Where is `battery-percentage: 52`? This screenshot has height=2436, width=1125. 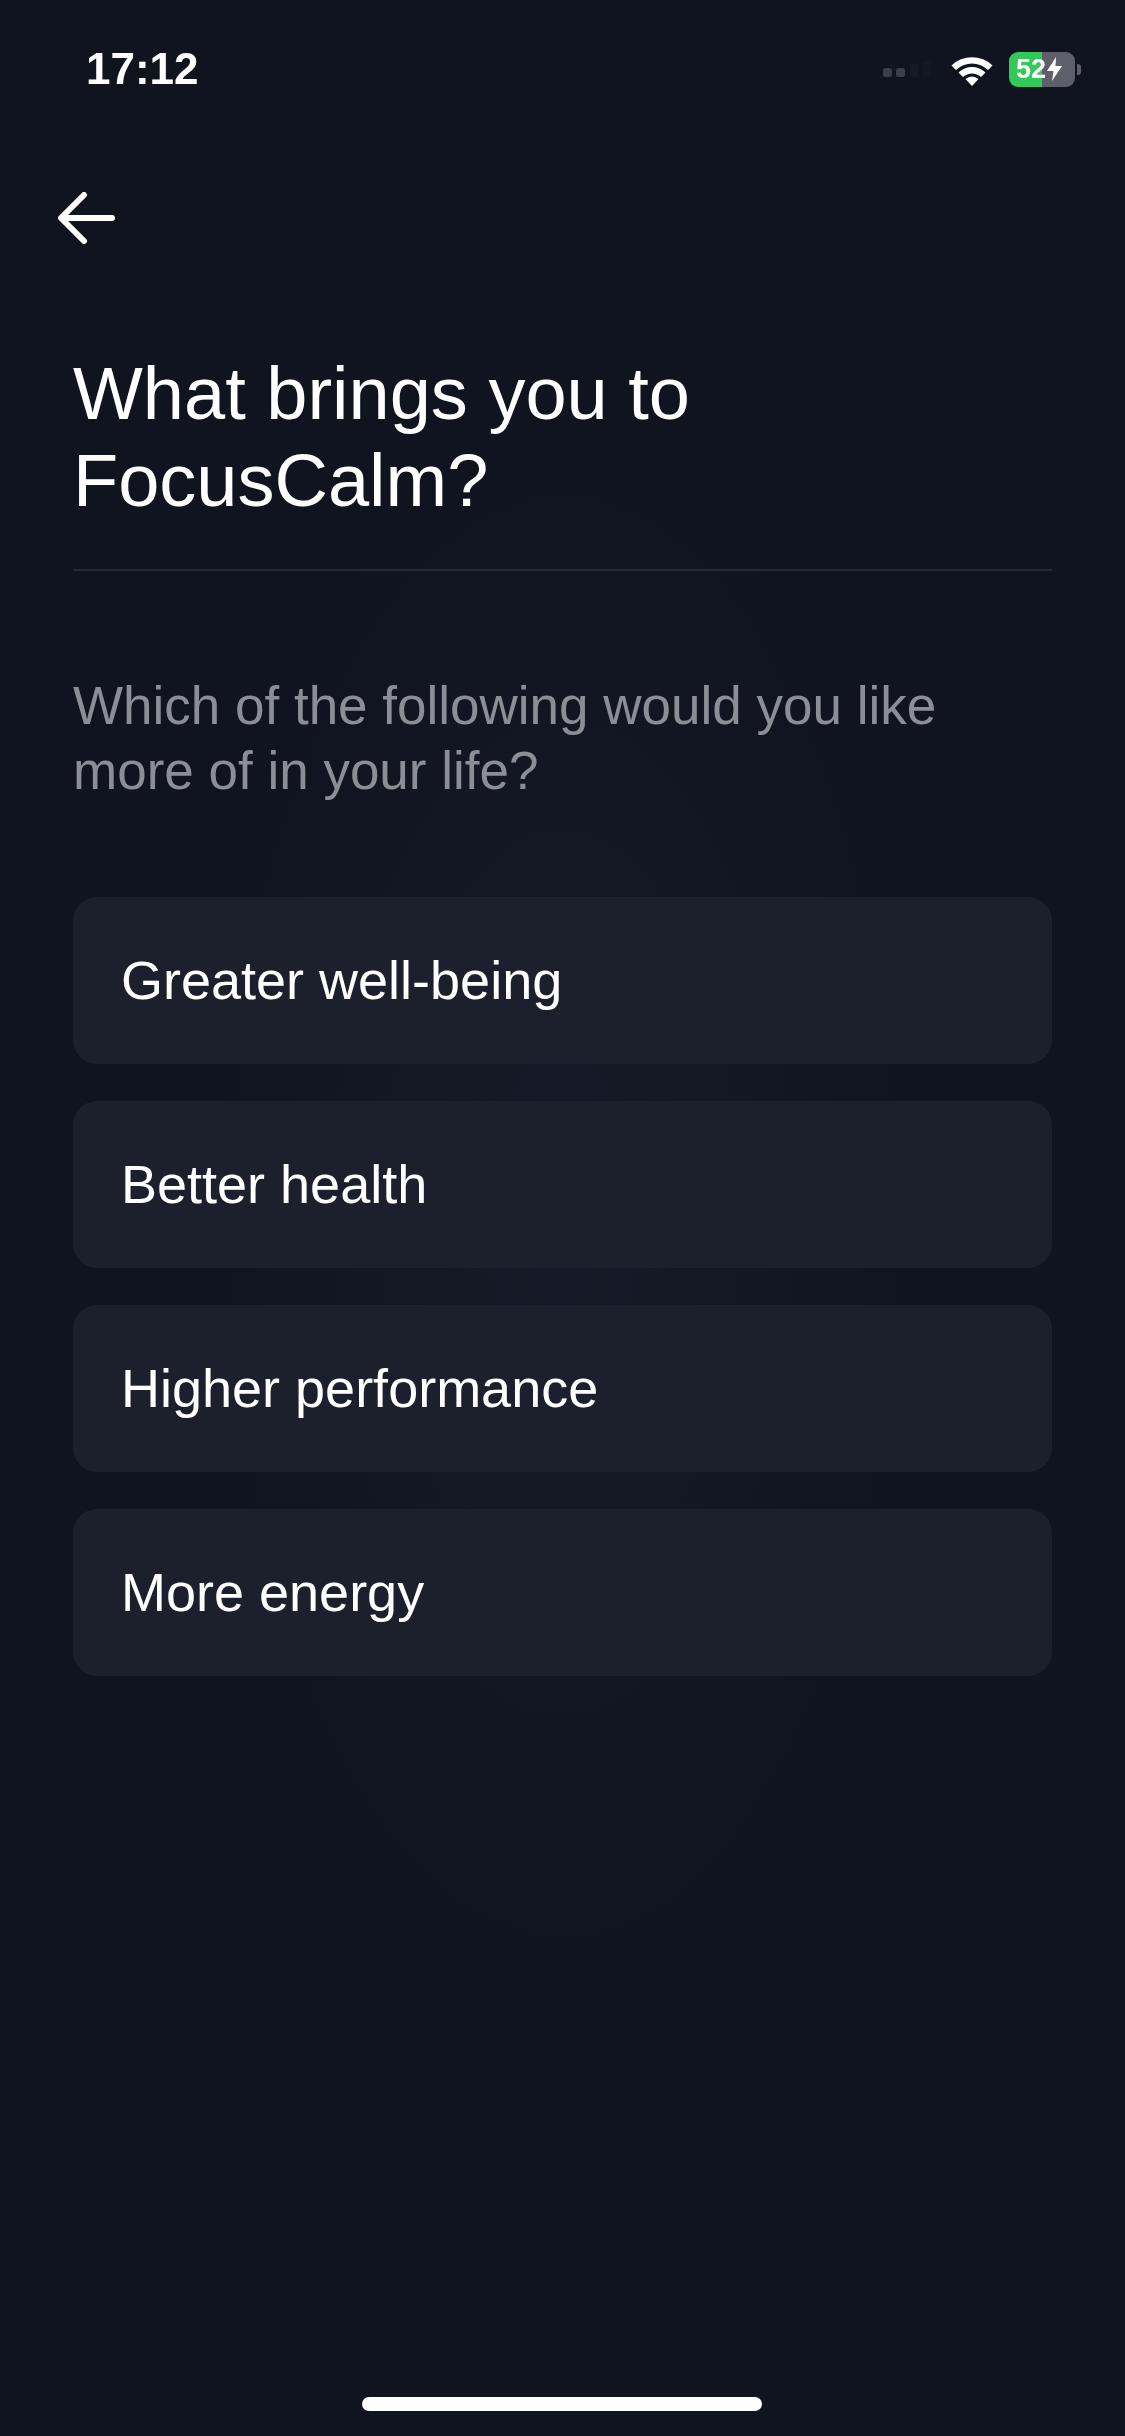
battery-percentage: 52 is located at coordinates (1031, 69).